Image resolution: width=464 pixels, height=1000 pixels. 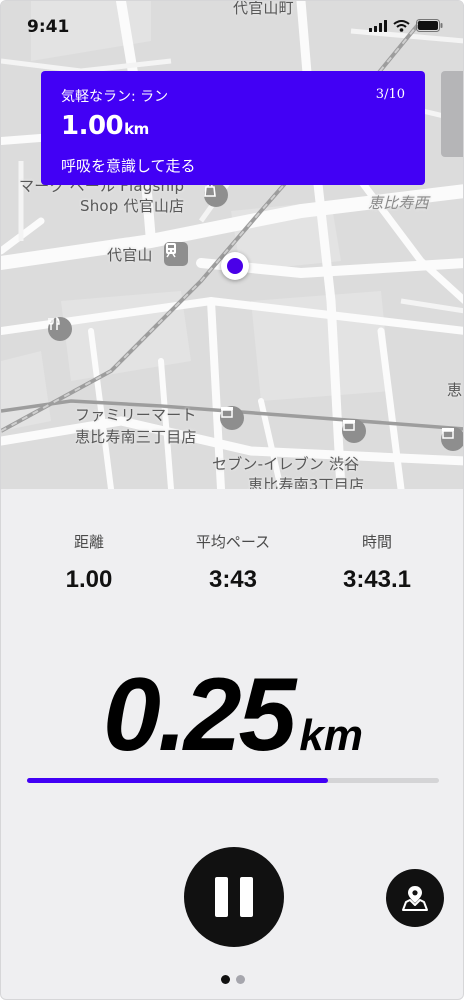 I want to click on stat-time: 時間 3:43.1, so click(x=377, y=562).